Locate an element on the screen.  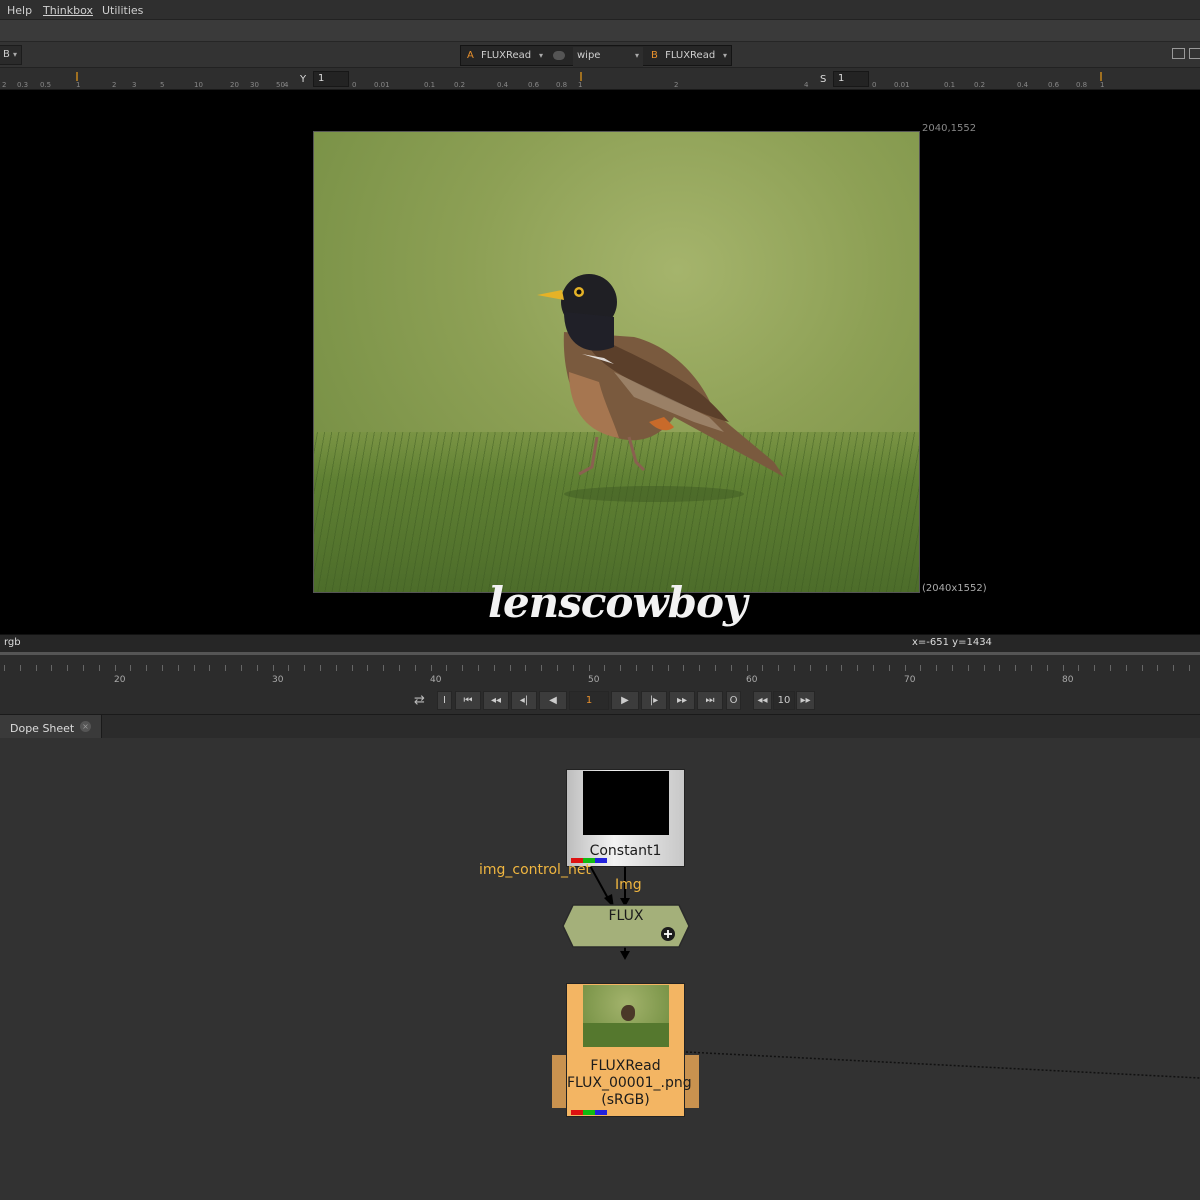
play-forward-icon: ▶ is located at coordinates (625, 700).